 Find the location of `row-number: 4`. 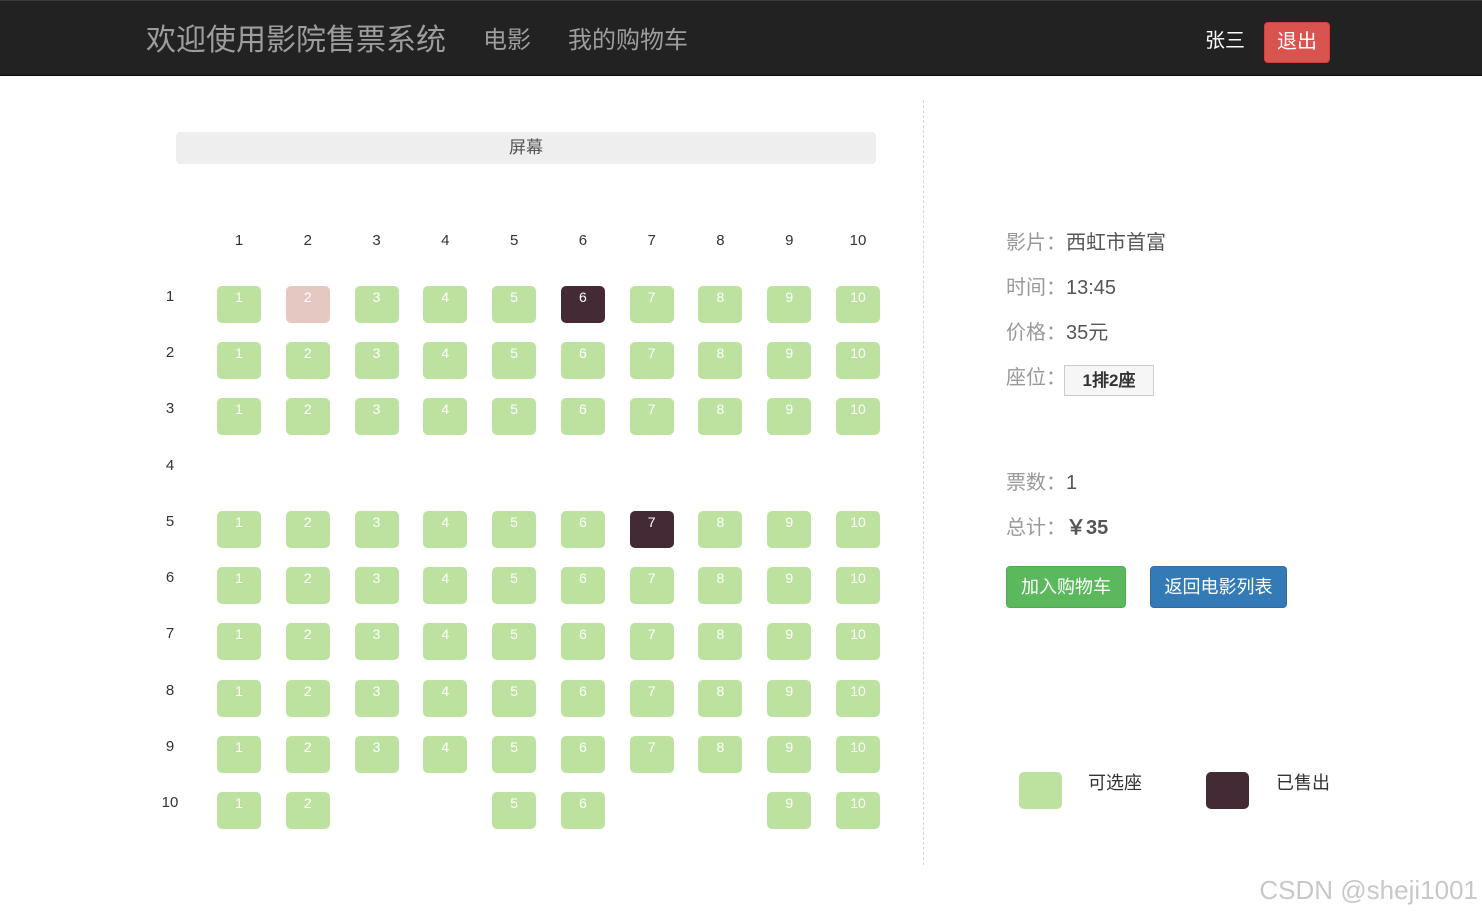

row-number: 4 is located at coordinates (170, 465).